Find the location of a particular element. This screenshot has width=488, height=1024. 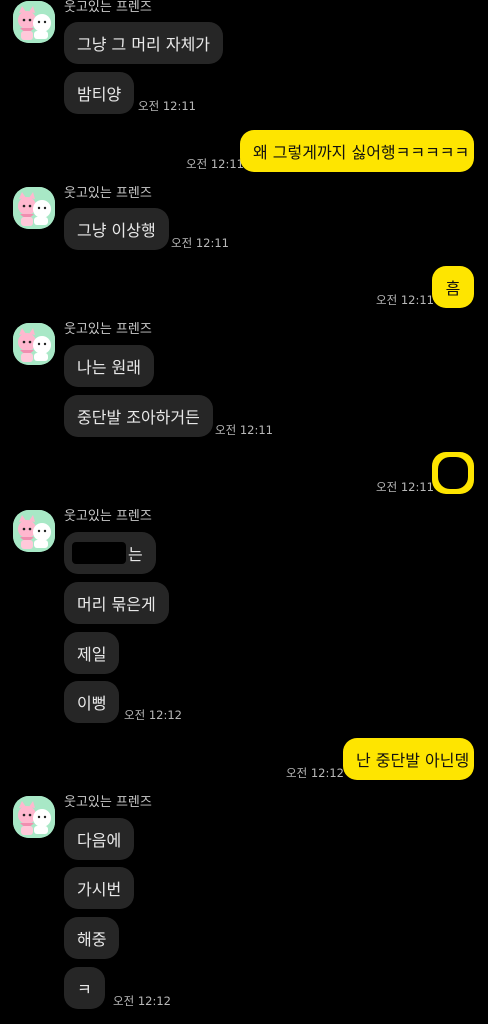

message-bubble: 그냥 이상행 is located at coordinates (116, 229).